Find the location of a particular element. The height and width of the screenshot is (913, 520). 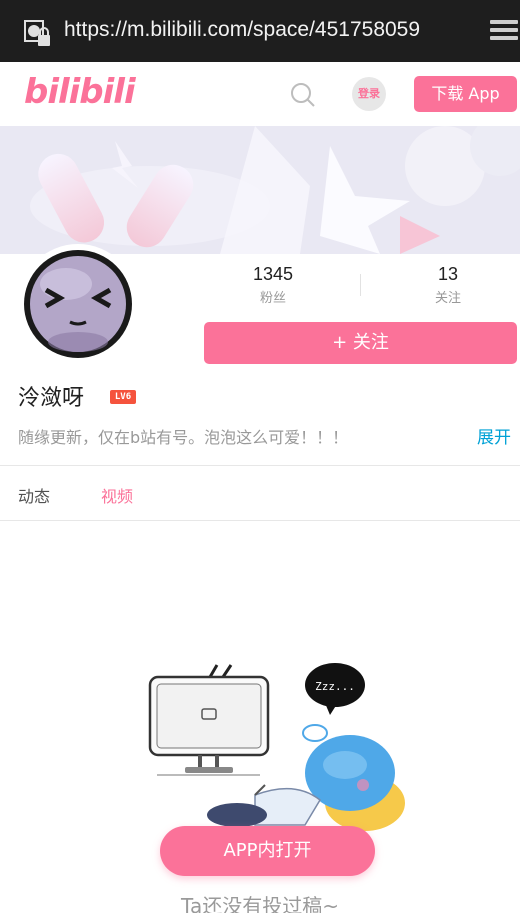

following-label: 关注 is located at coordinates (447, 298).